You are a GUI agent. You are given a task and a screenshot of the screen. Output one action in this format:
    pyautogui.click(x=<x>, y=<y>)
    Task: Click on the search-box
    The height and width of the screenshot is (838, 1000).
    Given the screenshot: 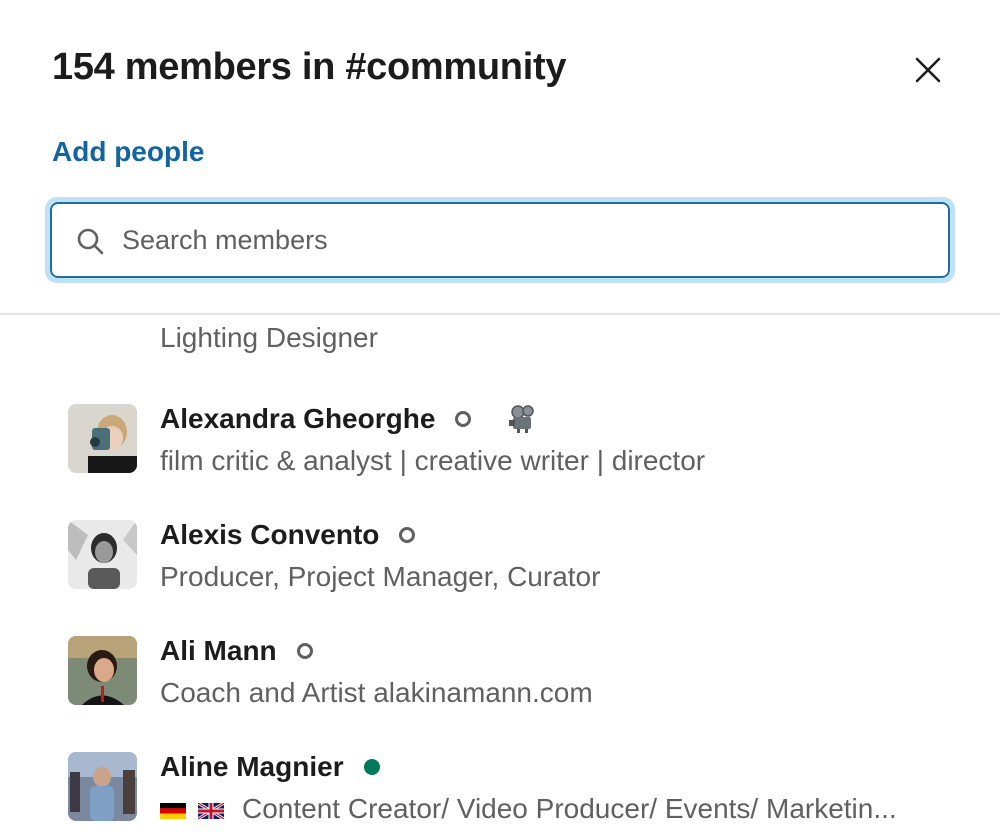 What is the action you would take?
    pyautogui.click(x=500, y=240)
    